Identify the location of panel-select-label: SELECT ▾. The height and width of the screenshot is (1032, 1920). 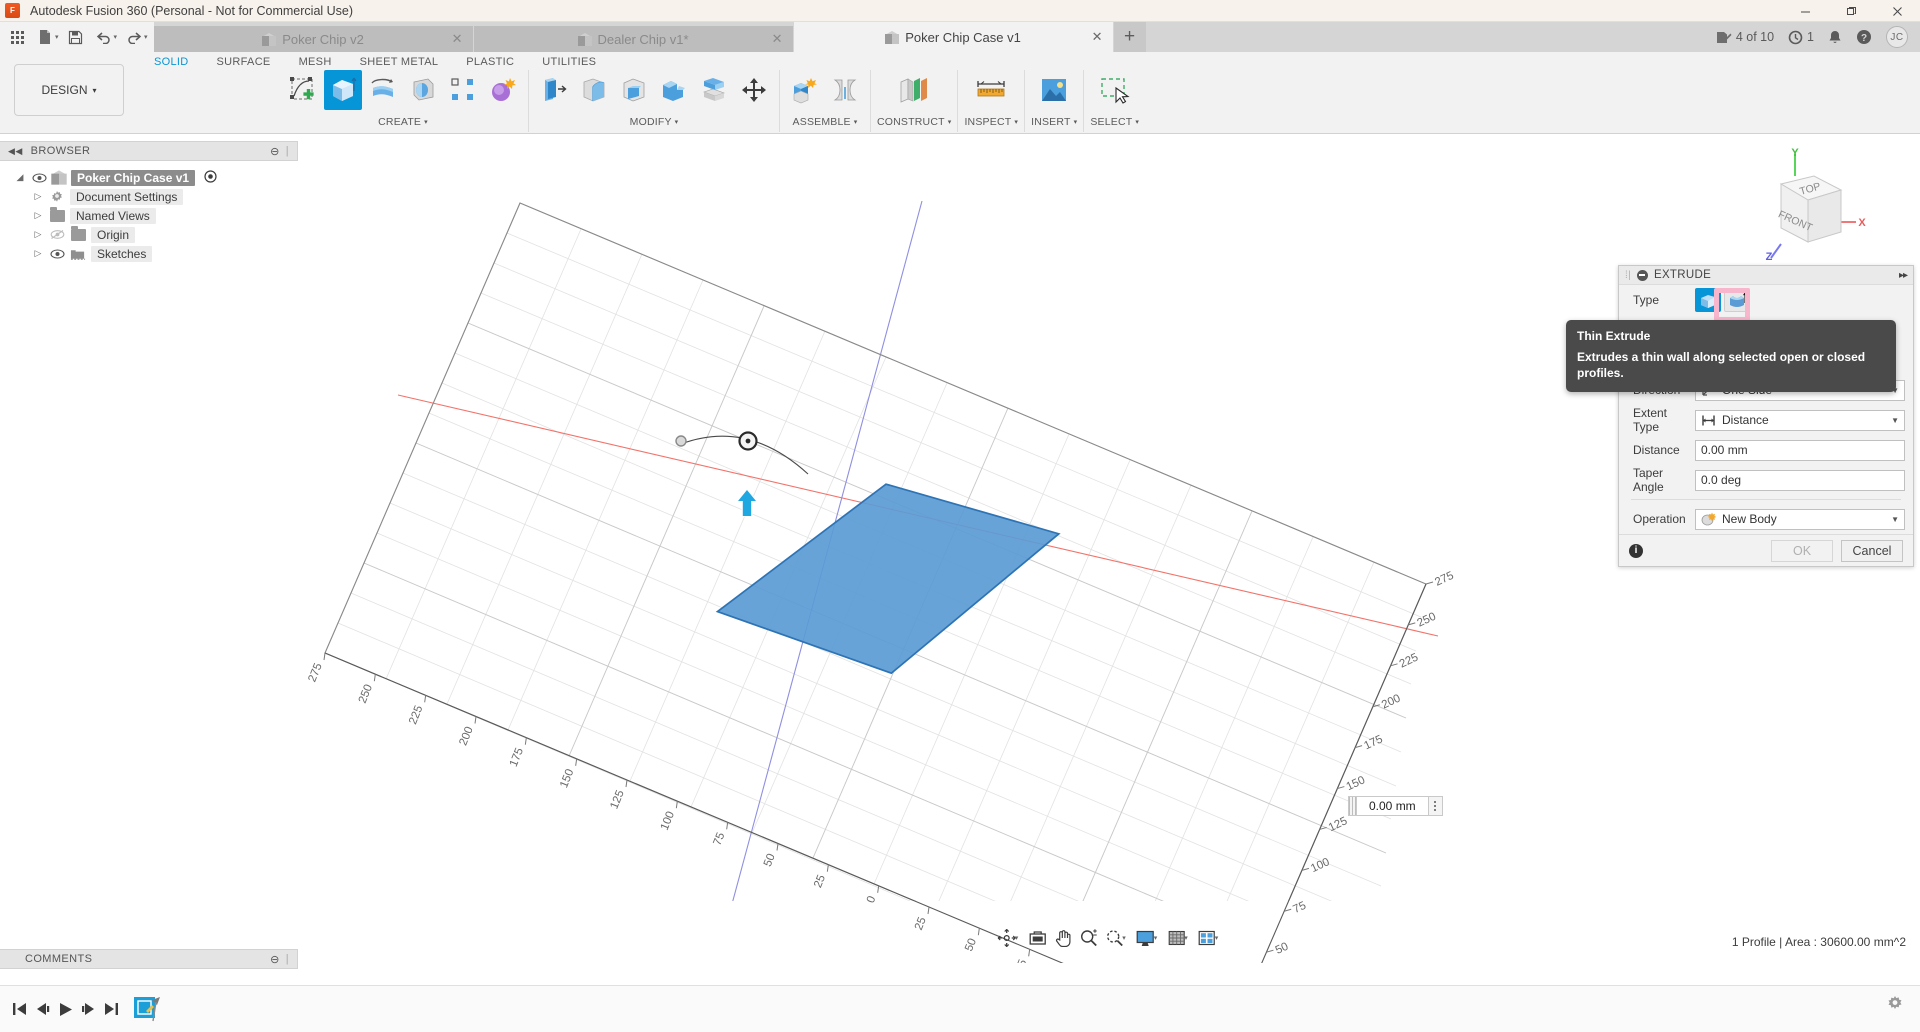
(1114, 122).